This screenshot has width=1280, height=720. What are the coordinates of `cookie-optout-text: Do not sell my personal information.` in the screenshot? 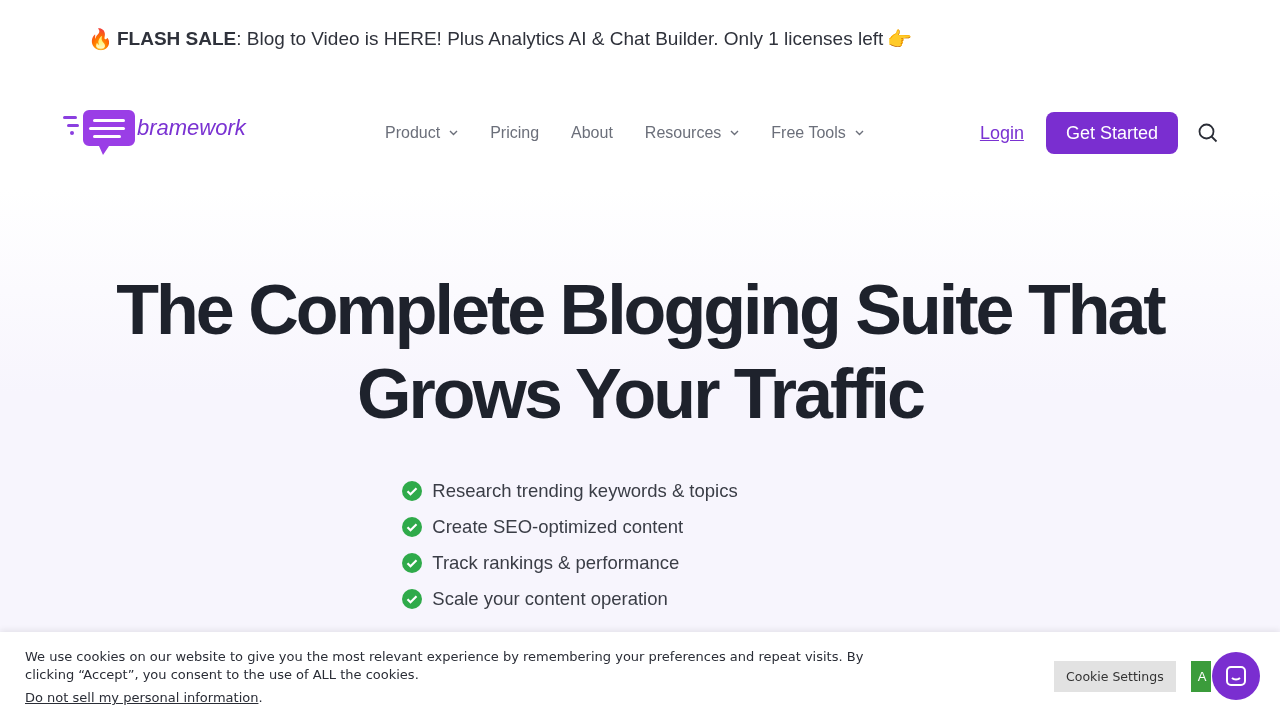 It's located at (144, 698).